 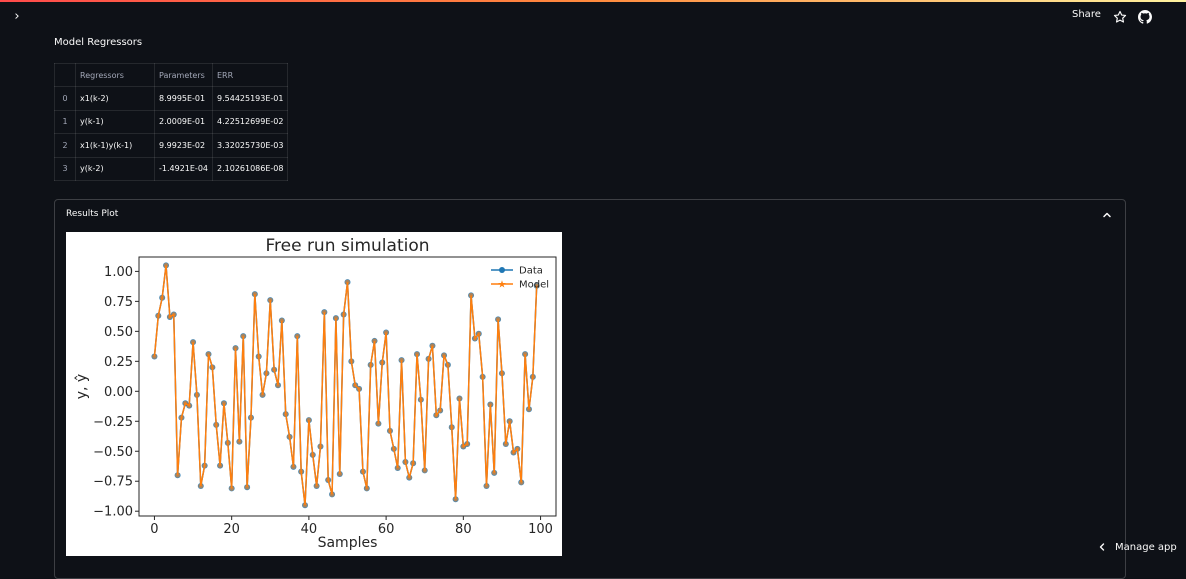 I want to click on y-tick-label: −0.25, so click(x=113, y=422).